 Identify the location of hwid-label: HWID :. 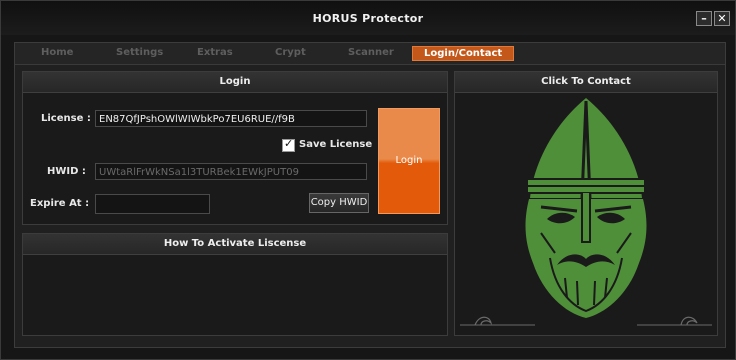
(66, 171).